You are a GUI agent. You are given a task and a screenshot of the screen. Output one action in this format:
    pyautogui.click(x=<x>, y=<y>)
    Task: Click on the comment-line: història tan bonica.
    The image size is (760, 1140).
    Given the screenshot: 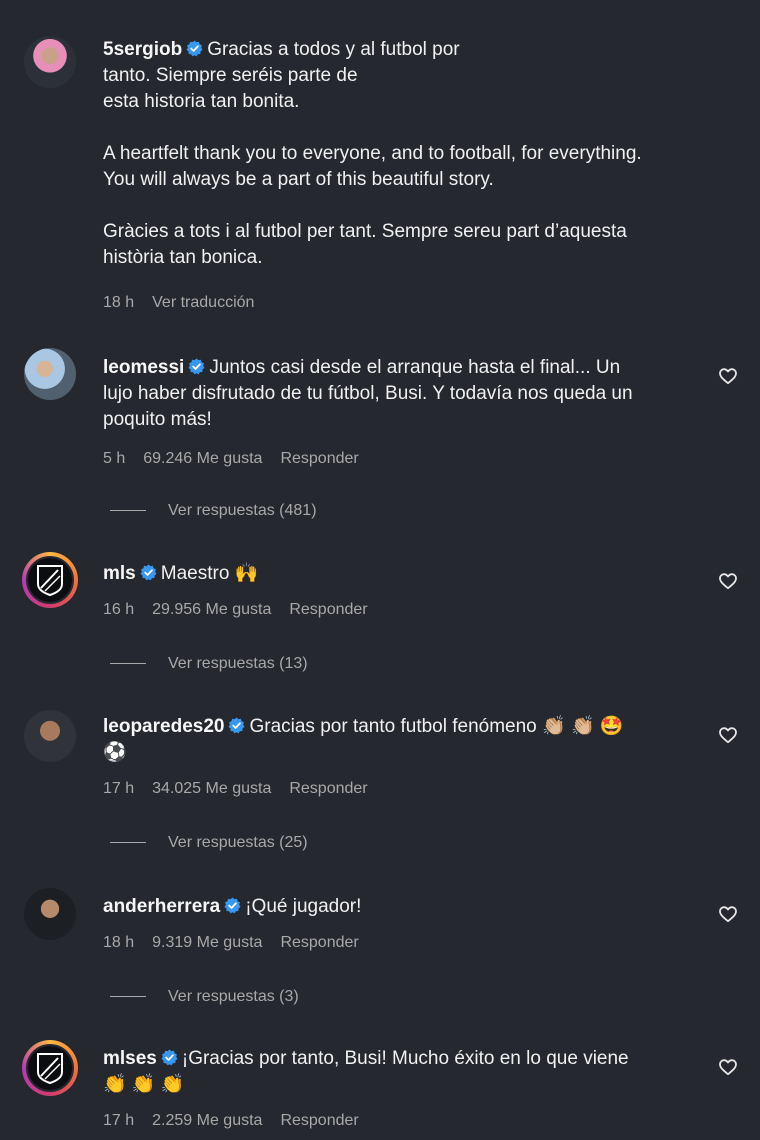 What is the action you would take?
    pyautogui.click(x=183, y=257)
    